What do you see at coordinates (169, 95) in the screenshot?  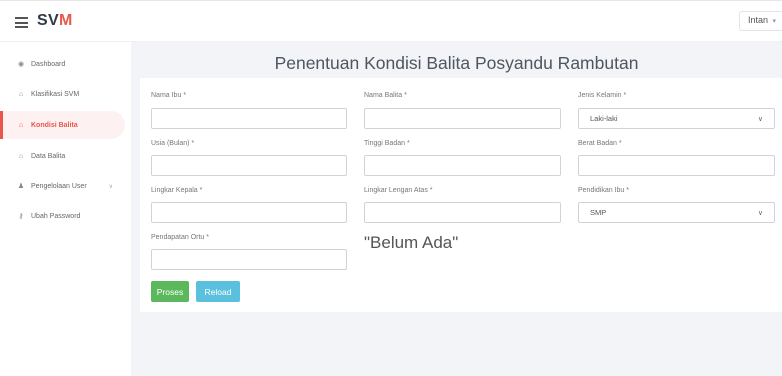 I see `nama-ibu-label: Nama Ibu *` at bounding box center [169, 95].